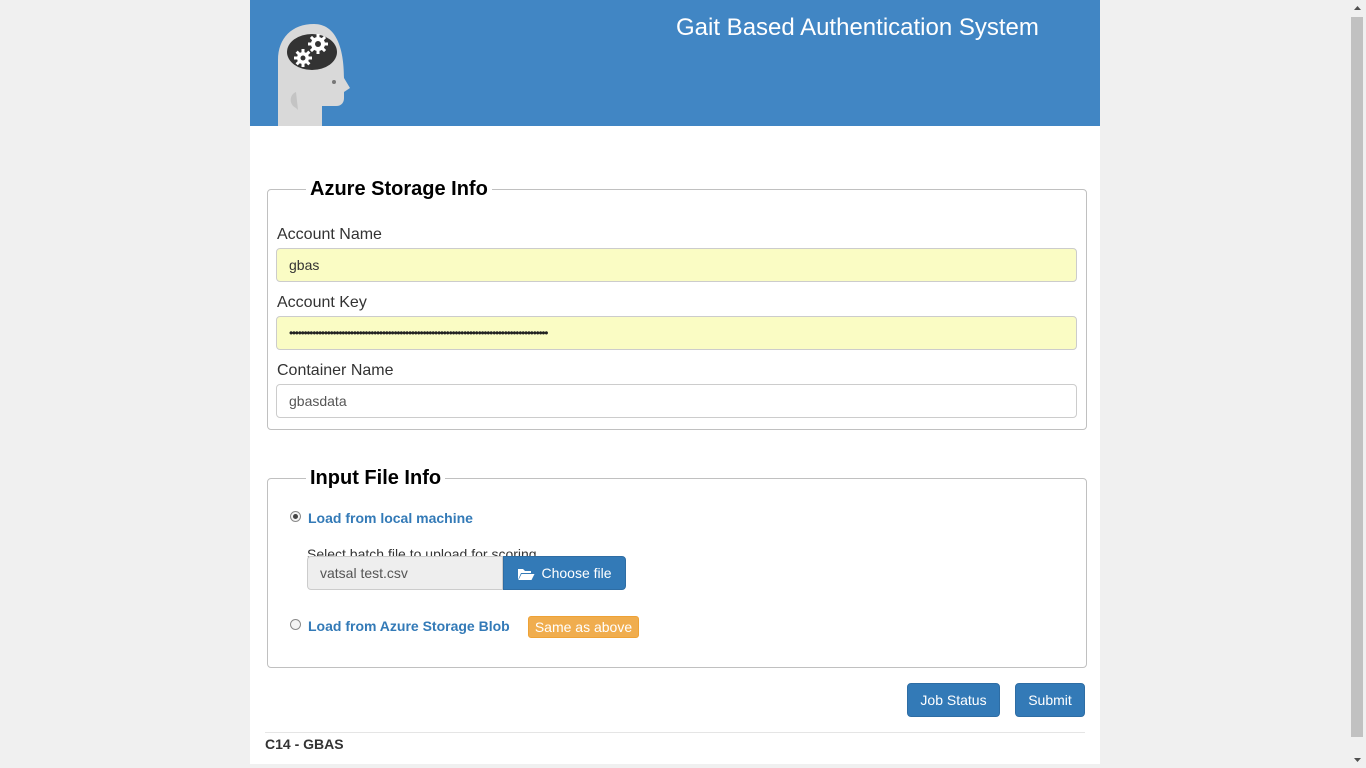  I want to click on submit-button: Submit, so click(1050, 700).